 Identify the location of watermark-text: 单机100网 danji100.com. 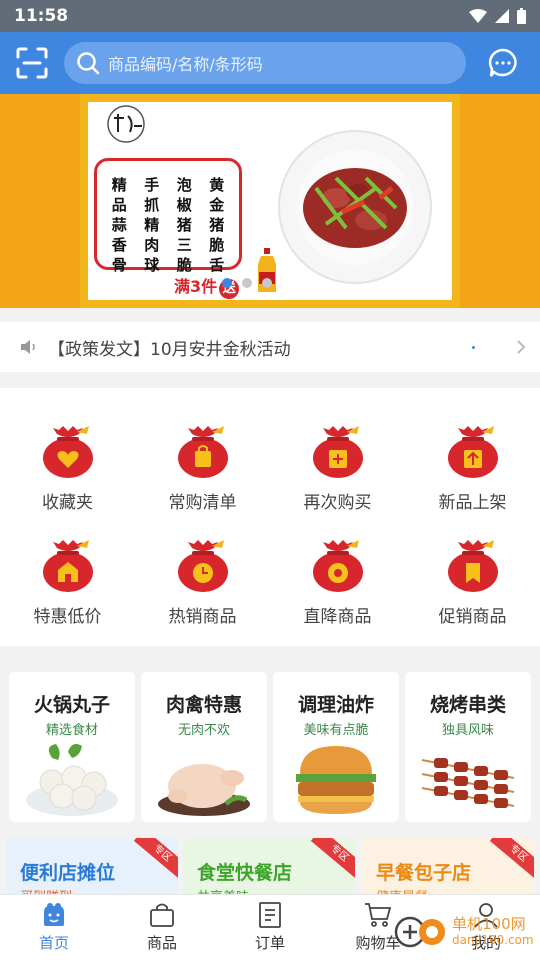
(493, 932).